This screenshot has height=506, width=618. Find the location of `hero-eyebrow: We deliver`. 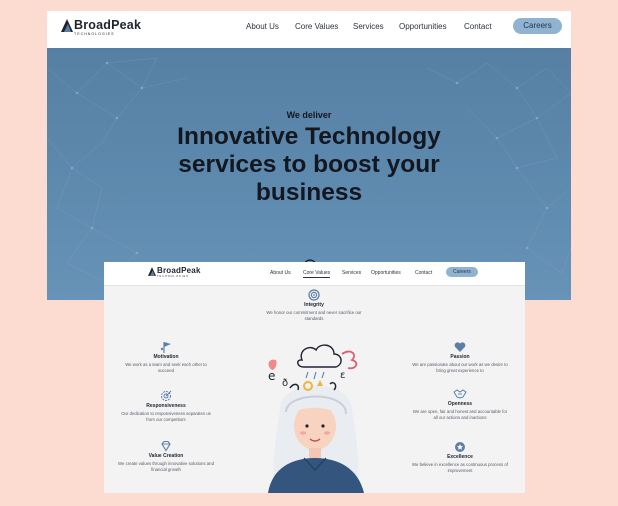

hero-eyebrow: We deliver is located at coordinates (309, 115).